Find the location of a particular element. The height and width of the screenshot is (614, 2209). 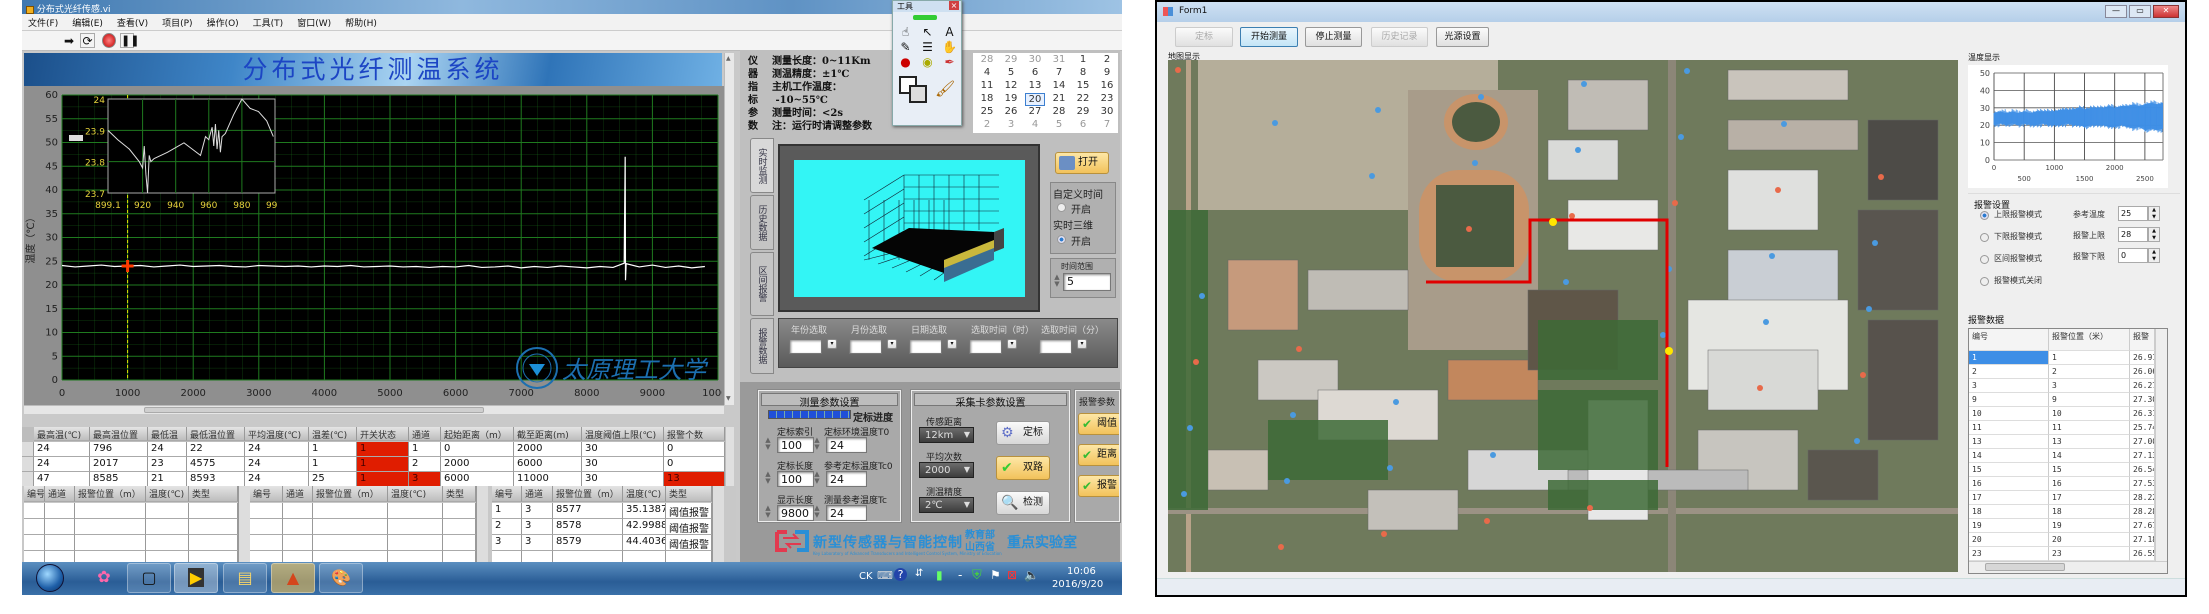

taskbar-folder-icon: ▤ is located at coordinates (245, 578).